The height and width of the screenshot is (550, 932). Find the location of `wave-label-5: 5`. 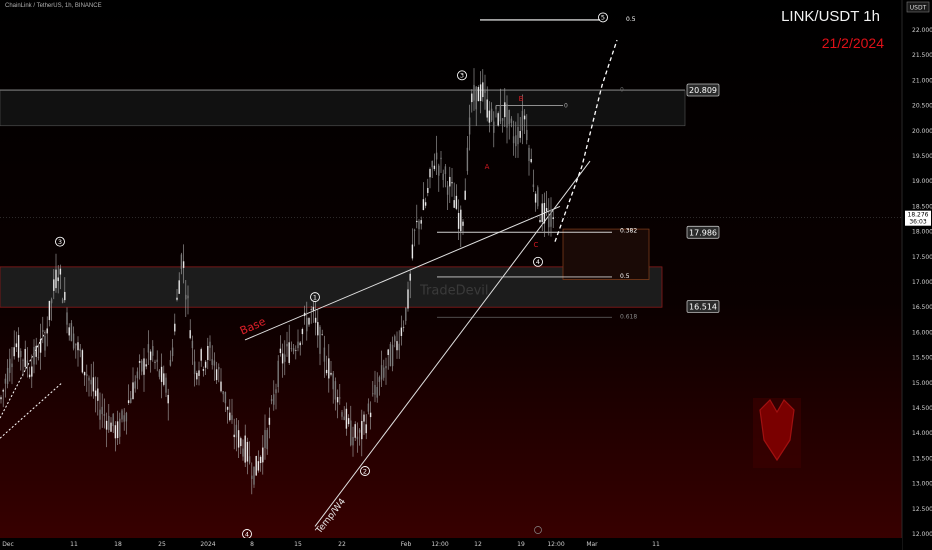

wave-label-5: 5 is located at coordinates (603, 18).